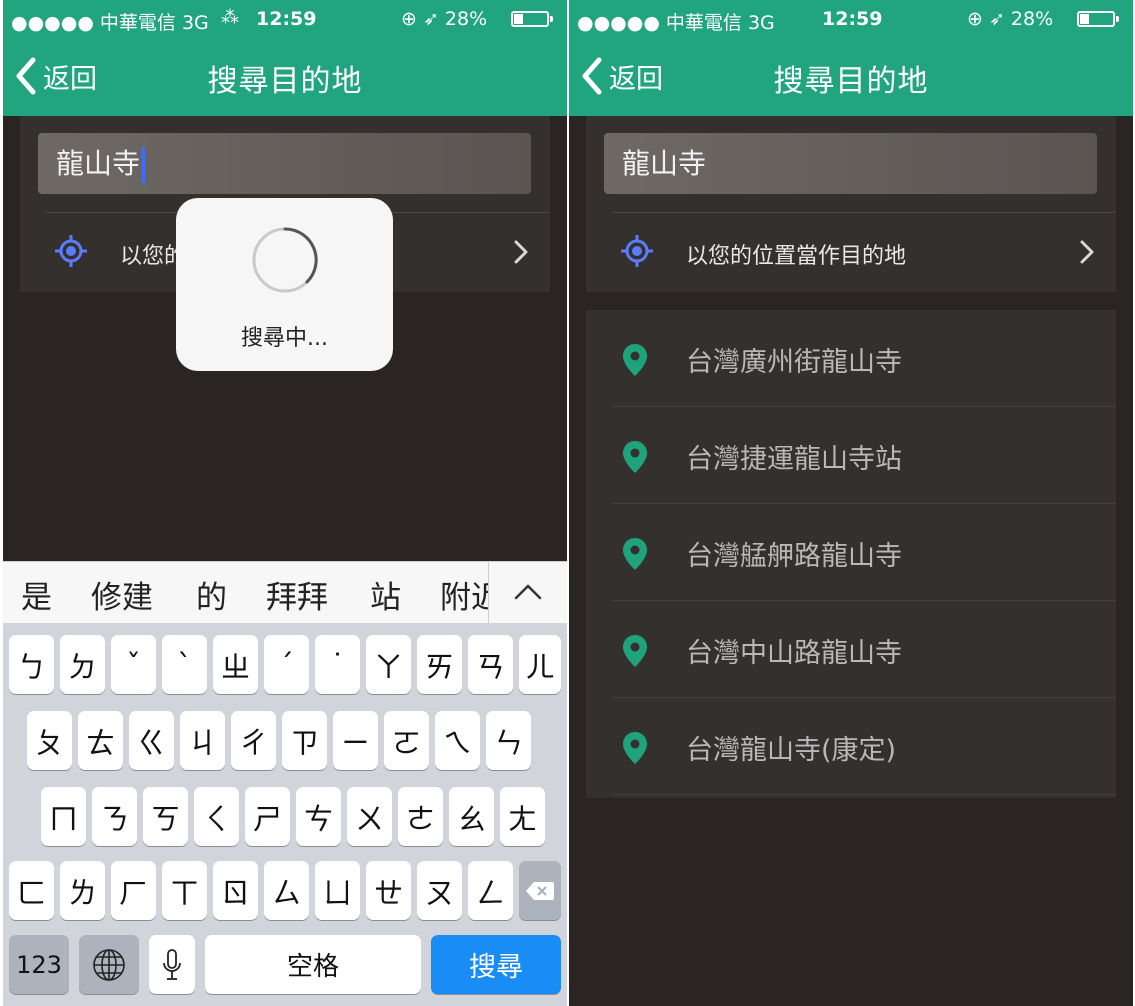 The height and width of the screenshot is (1006, 1135). I want to click on text-cursor, so click(144, 165).